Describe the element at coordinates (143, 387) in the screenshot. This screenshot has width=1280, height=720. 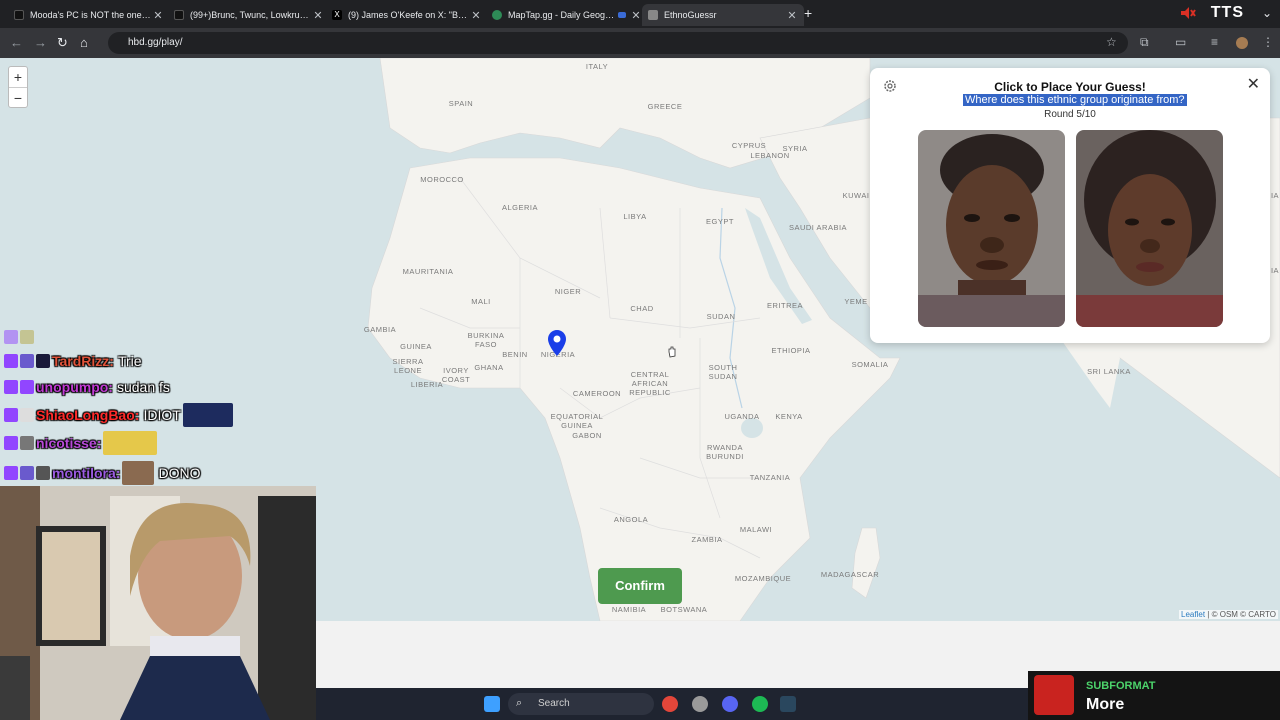
I see `chat-text: sudan fs` at that location.